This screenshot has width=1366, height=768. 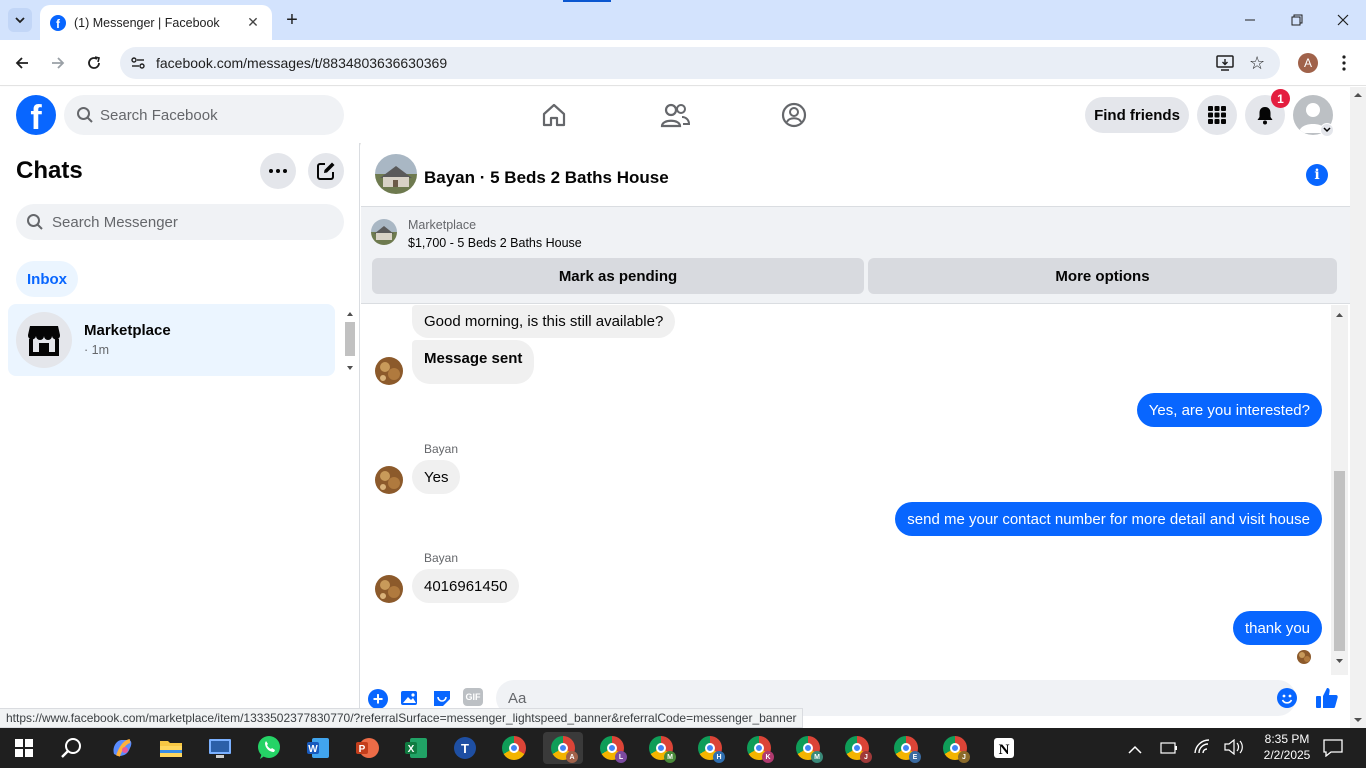 I want to click on info-icon: i, so click(x=1317, y=175).